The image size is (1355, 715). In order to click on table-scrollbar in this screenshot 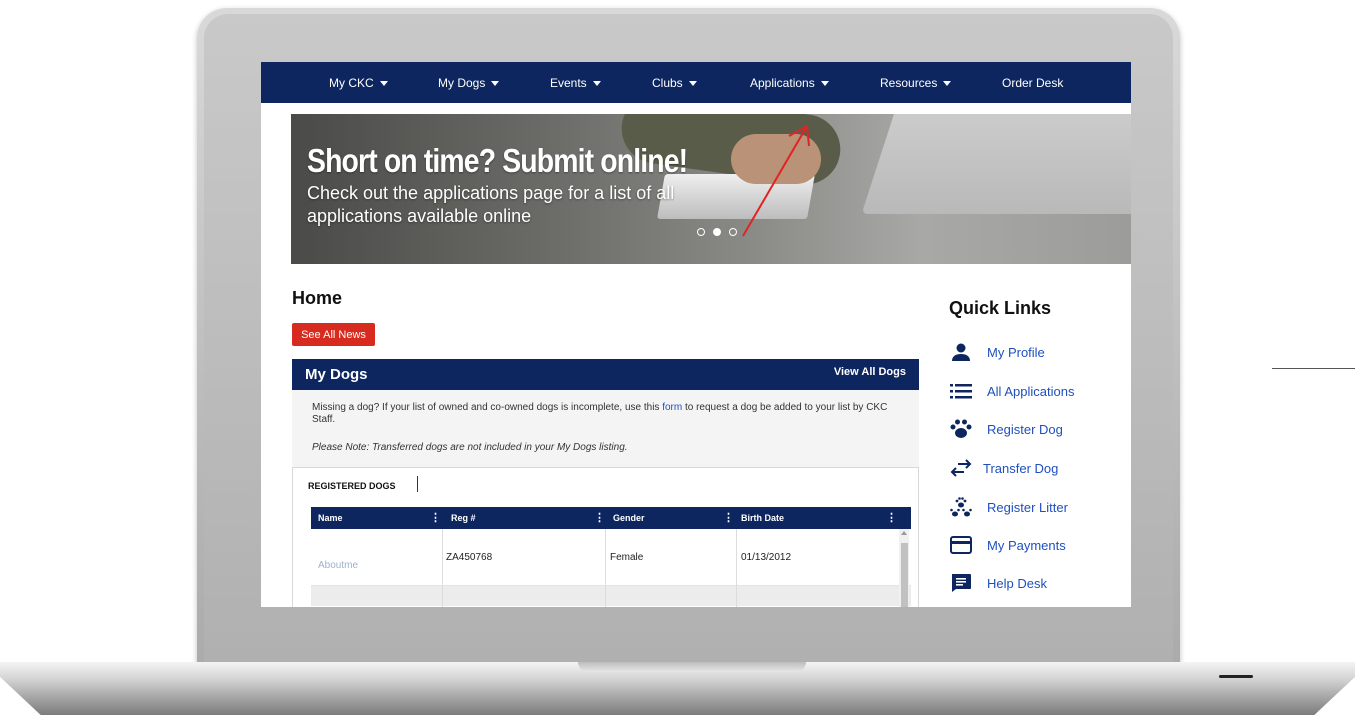, I will do `click(904, 568)`.